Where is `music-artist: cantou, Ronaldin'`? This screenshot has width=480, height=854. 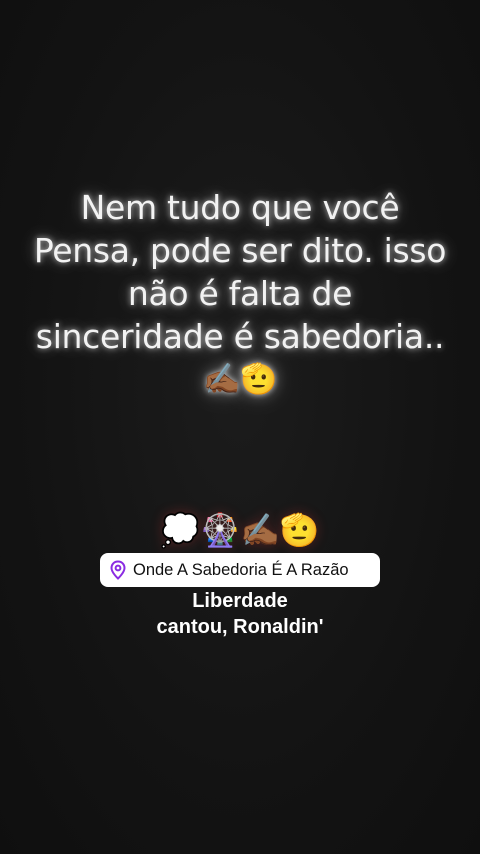 music-artist: cantou, Ronaldin' is located at coordinates (240, 627).